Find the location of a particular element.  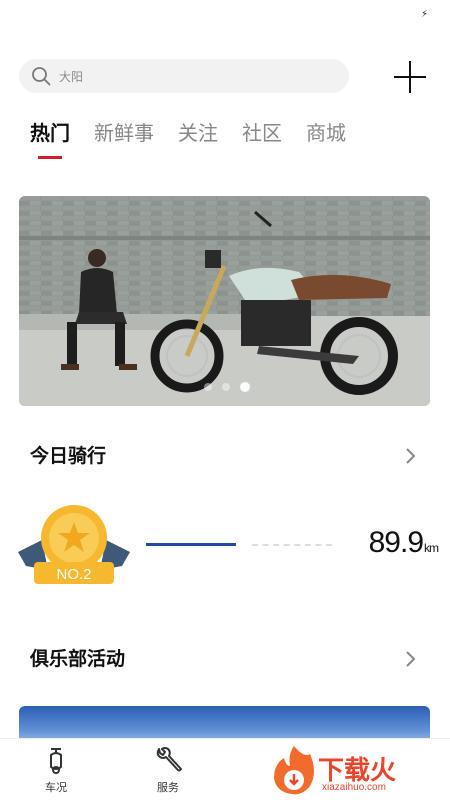

carousel-dots is located at coordinates (227, 387).